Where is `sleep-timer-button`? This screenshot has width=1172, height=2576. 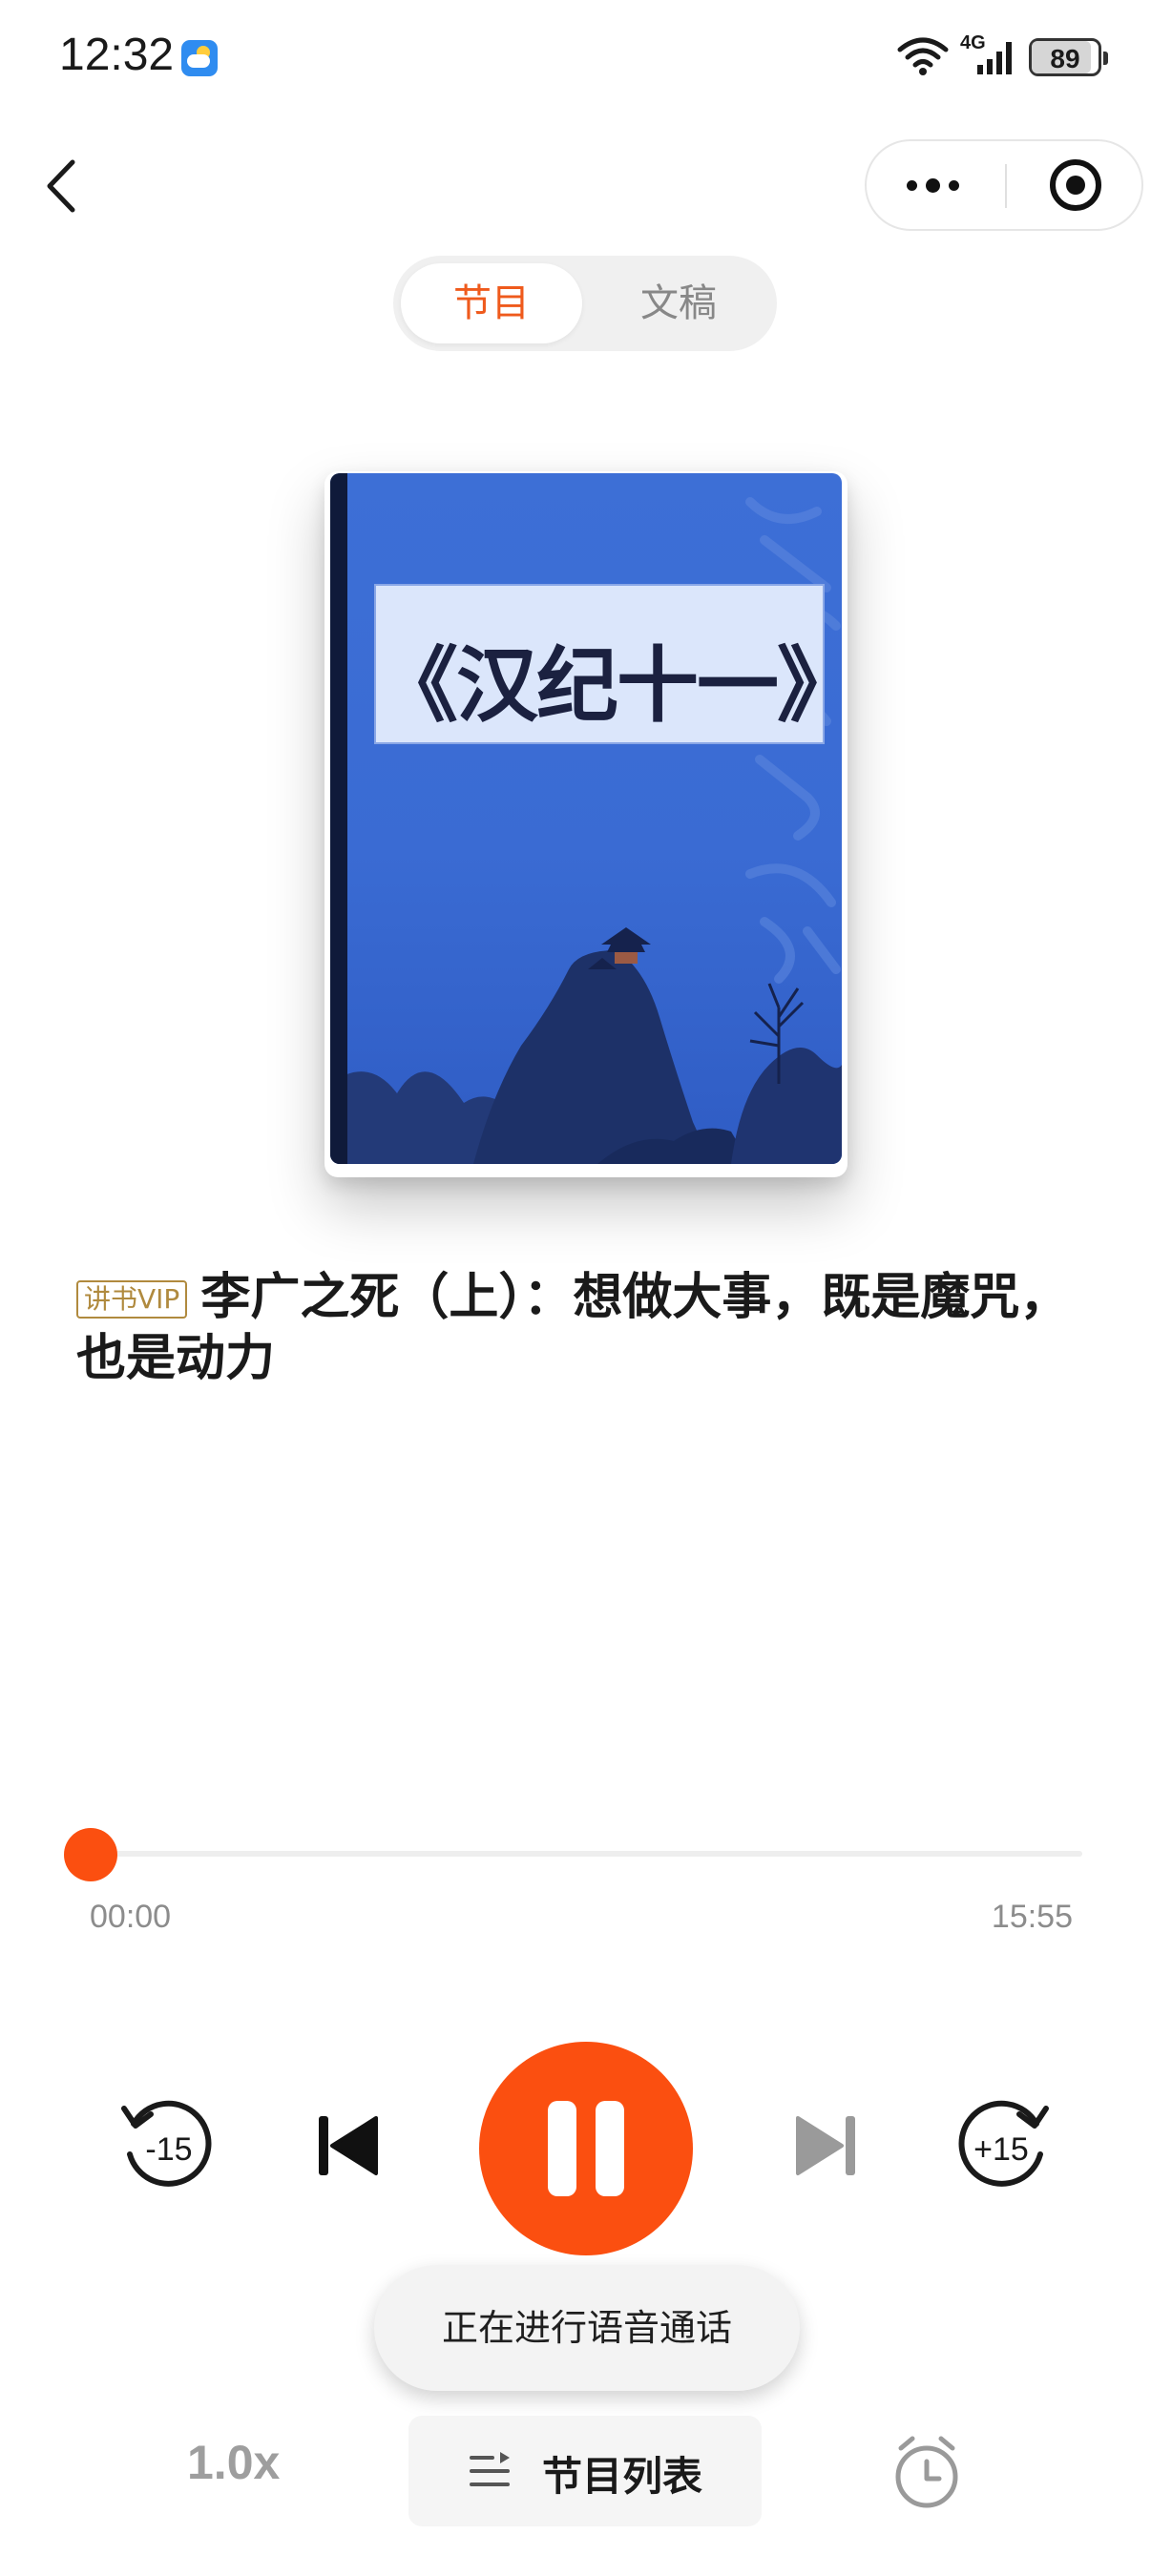 sleep-timer-button is located at coordinates (926, 2473).